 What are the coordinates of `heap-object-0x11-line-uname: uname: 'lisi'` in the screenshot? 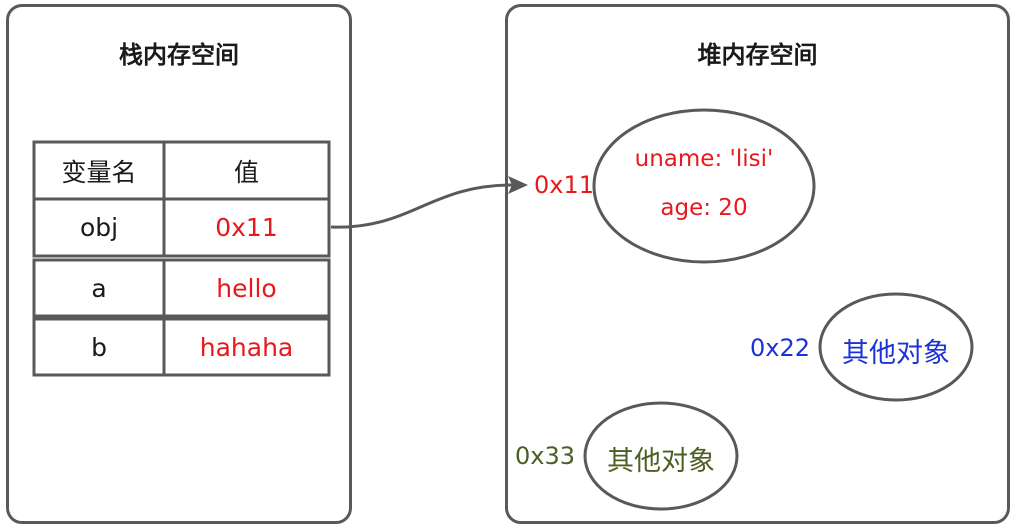 It's located at (704, 159).